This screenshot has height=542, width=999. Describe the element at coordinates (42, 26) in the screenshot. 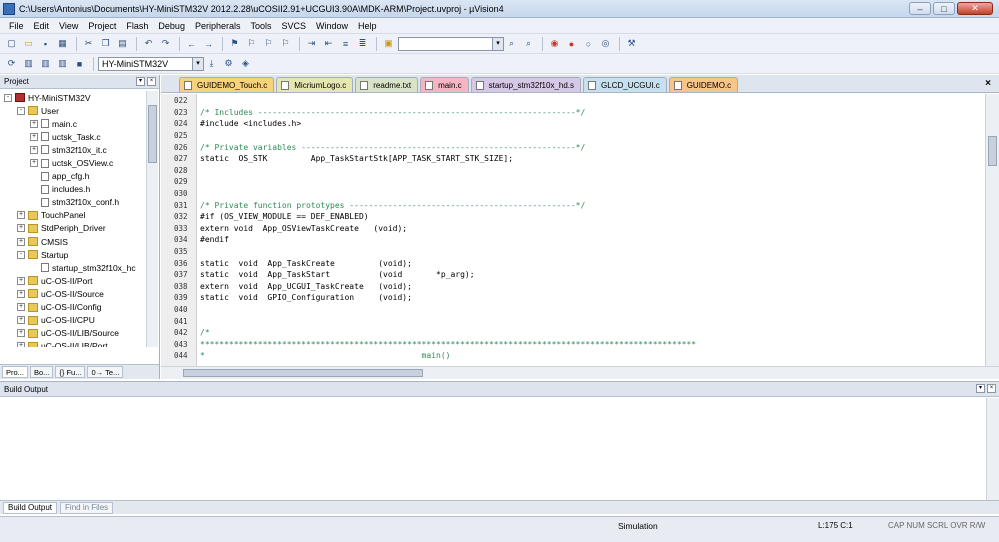

I see `menu-edit: Edit` at that location.